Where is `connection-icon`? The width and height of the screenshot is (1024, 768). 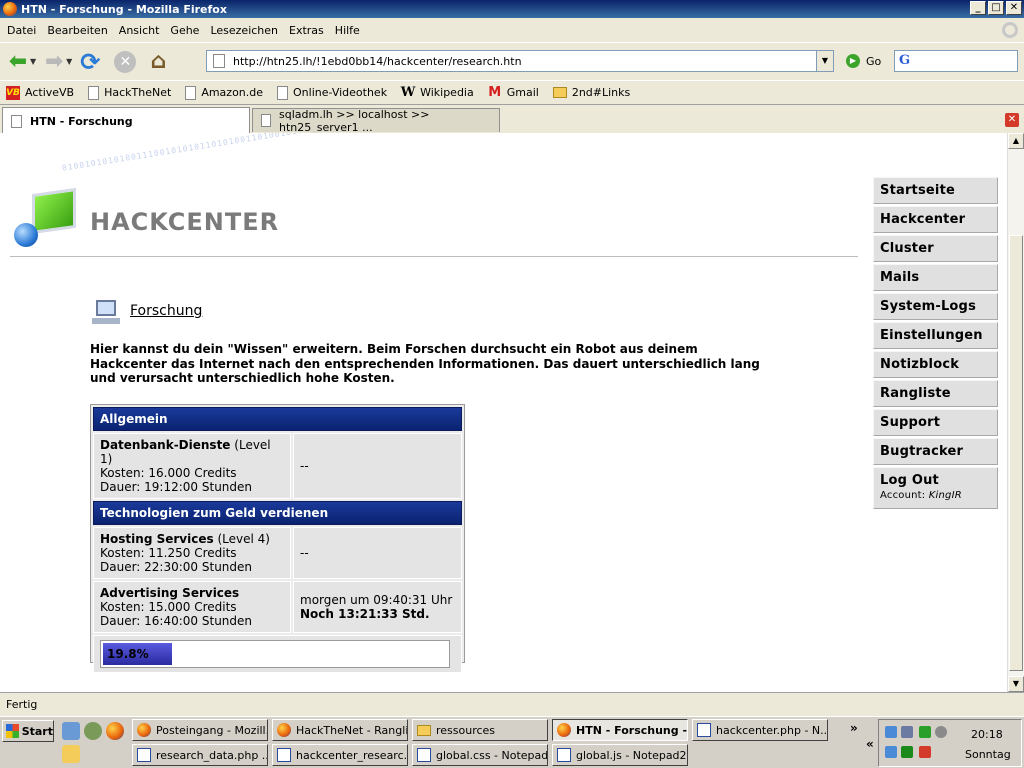 connection-icon is located at coordinates (891, 752).